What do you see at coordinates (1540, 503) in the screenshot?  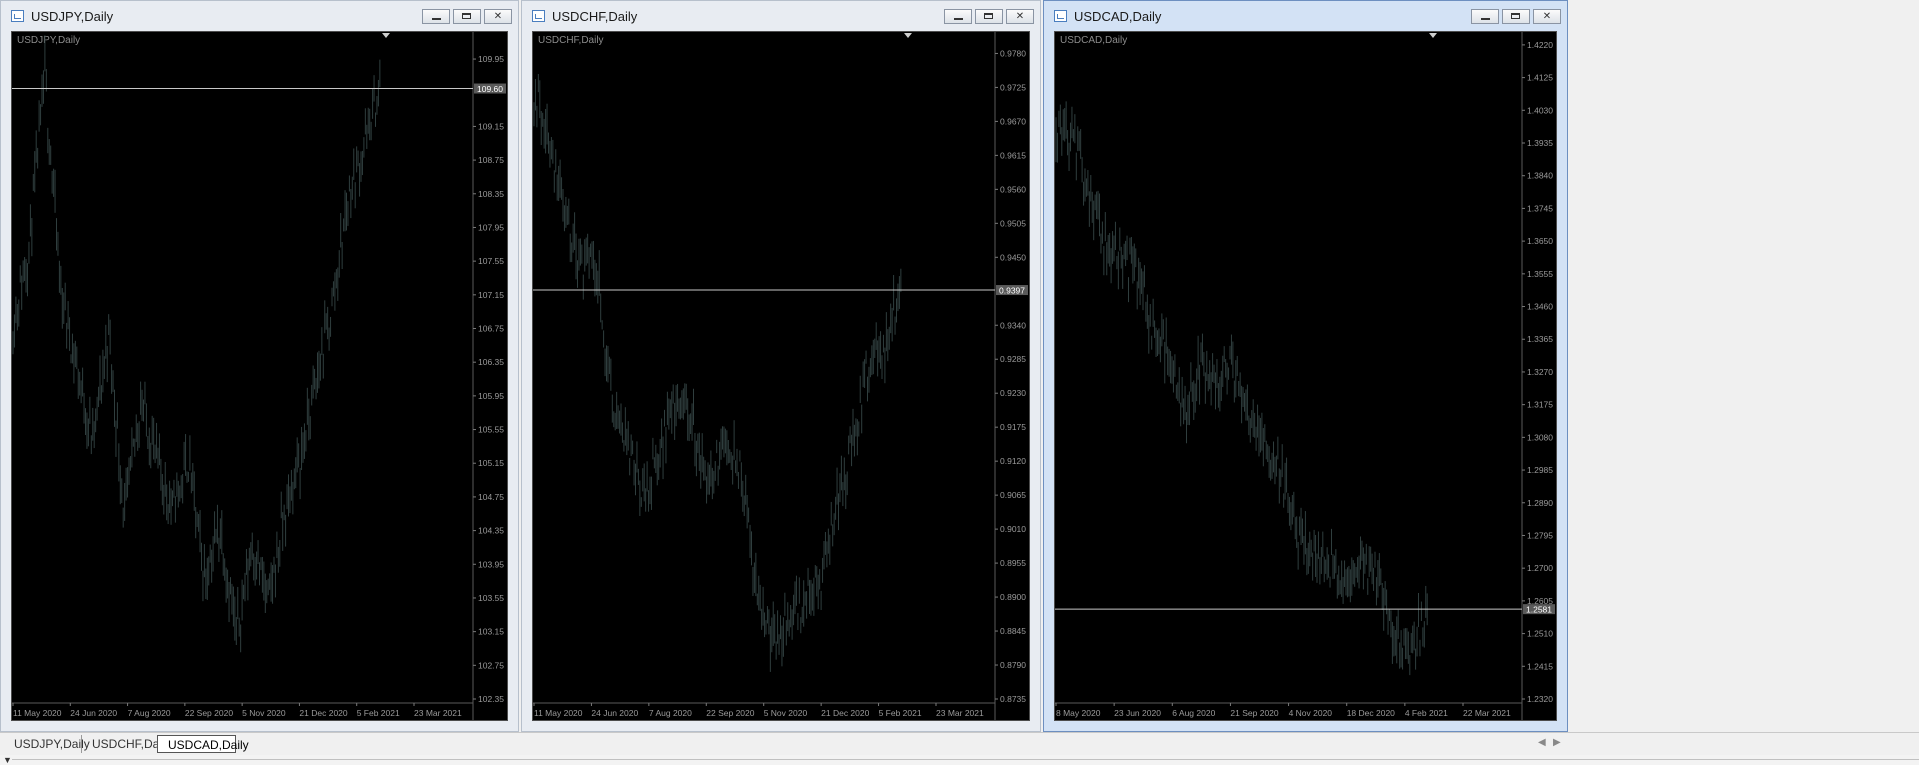 I see `price-tick-label: 1.2890` at bounding box center [1540, 503].